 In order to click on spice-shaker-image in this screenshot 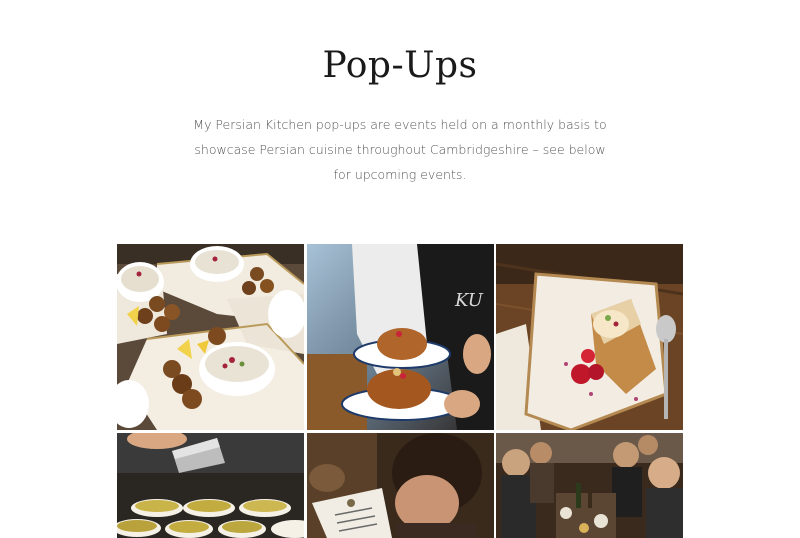, I will do `click(210, 485)`.